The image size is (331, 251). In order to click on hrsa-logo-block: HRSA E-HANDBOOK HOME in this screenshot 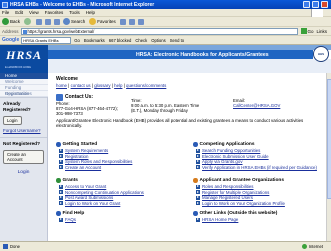, I will do `click(24, 59)`.